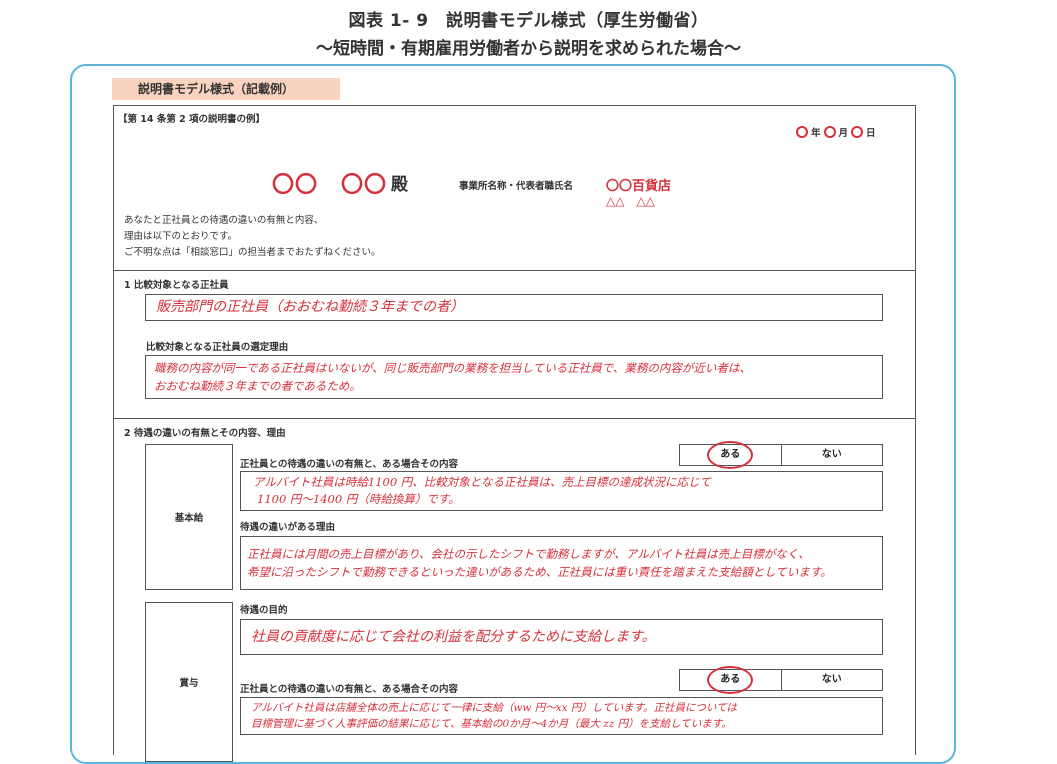 The image size is (1057, 764). What do you see at coordinates (264, 610) in the screenshot?
I see `bonus-purpose-label: 待遇の目的` at bounding box center [264, 610].